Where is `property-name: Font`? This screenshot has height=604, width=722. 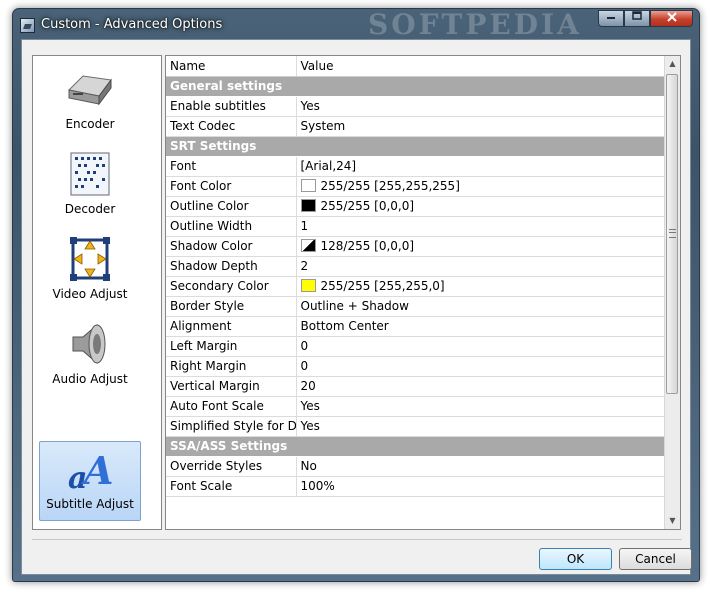 property-name: Font is located at coordinates (231, 166).